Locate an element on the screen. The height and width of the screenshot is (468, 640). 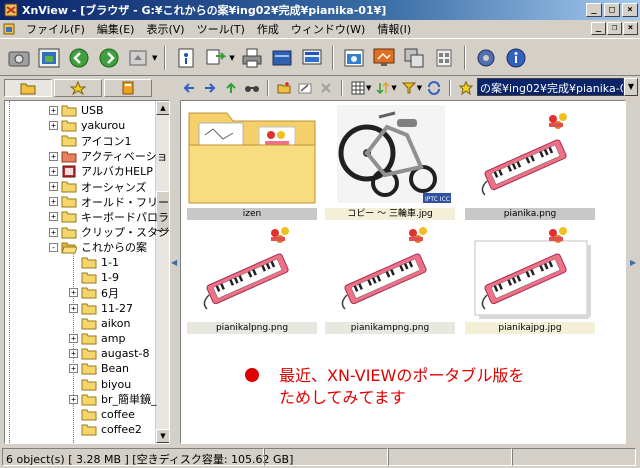
refresh-button is located at coordinates (139, 58).